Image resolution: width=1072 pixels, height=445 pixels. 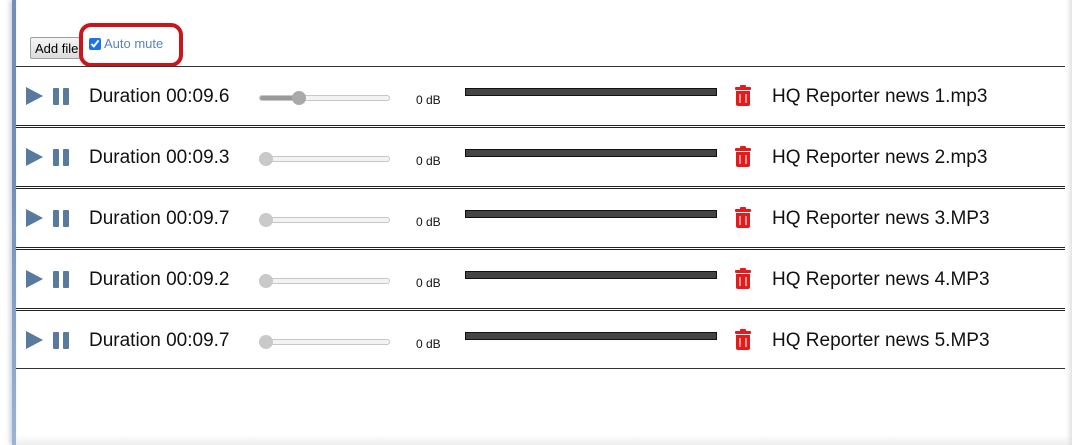 What do you see at coordinates (544, 440) in the screenshot?
I see `window-bottom-shadow` at bounding box center [544, 440].